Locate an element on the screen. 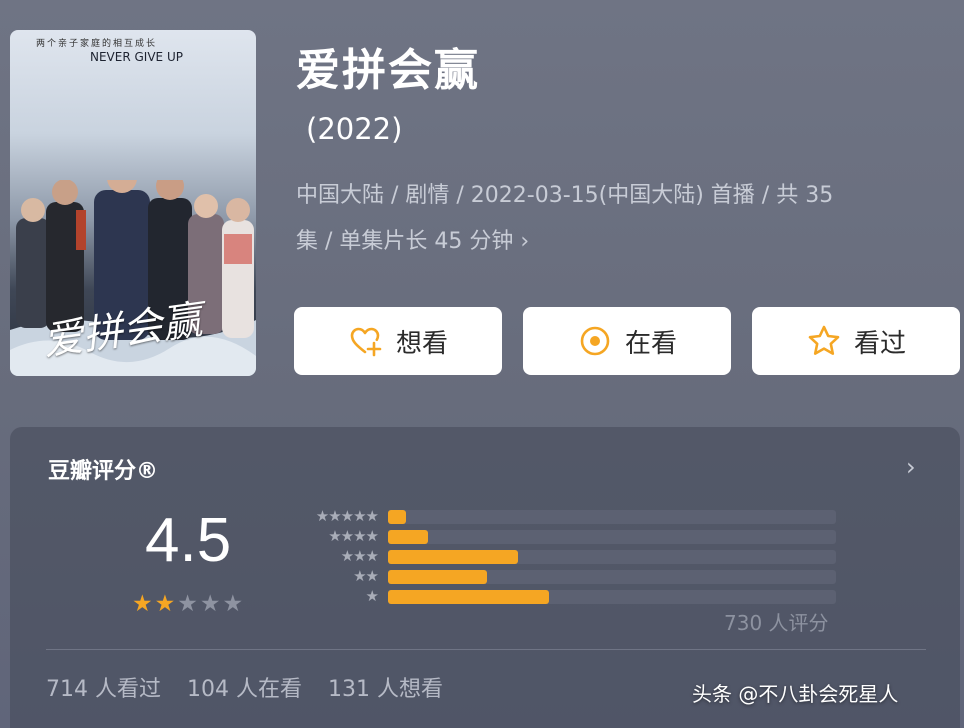  heart-plus-icon is located at coordinates (366, 342).